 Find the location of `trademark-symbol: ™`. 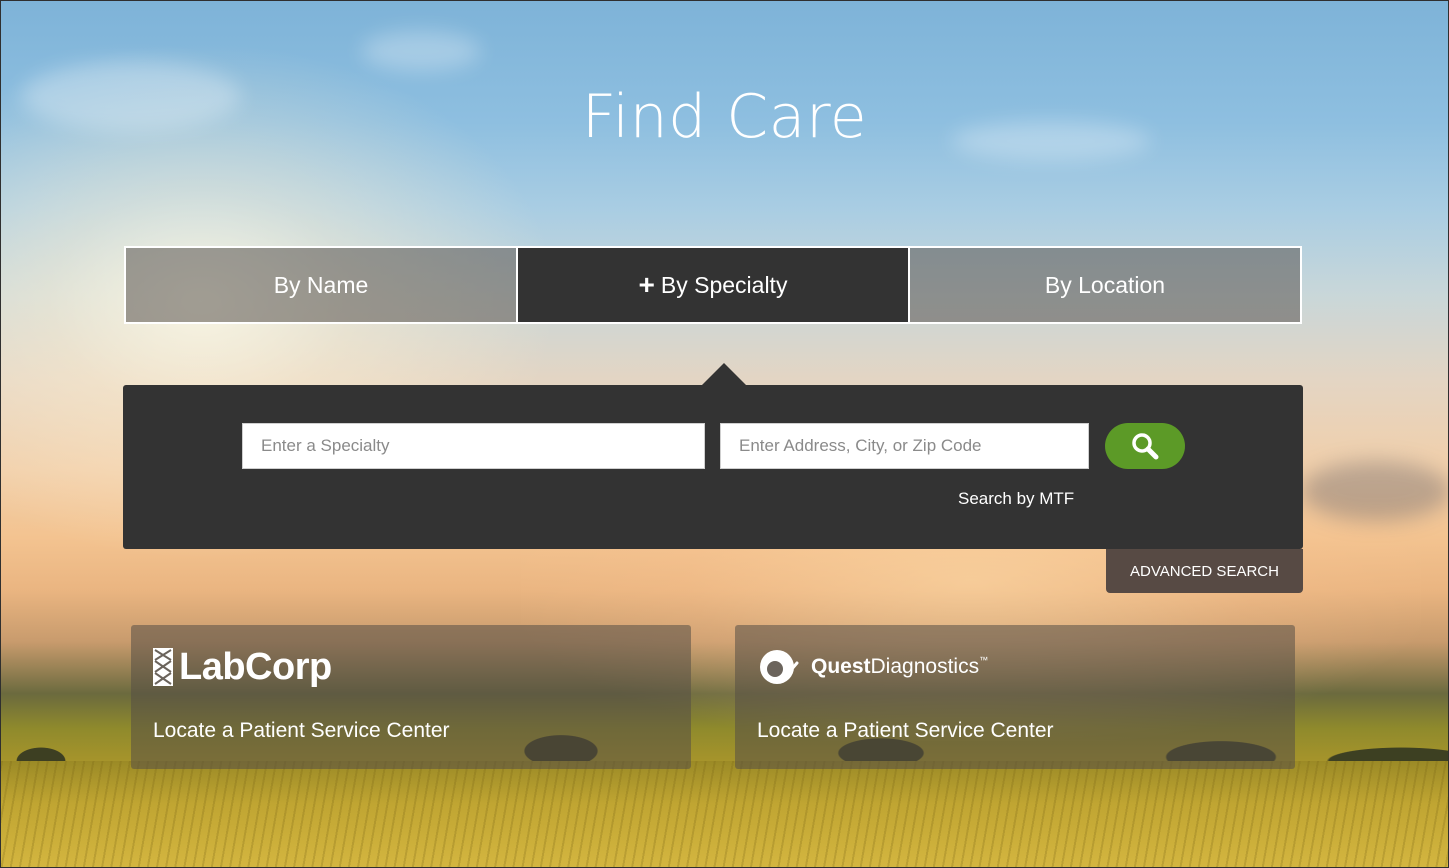

trademark-symbol: ™ is located at coordinates (984, 660).